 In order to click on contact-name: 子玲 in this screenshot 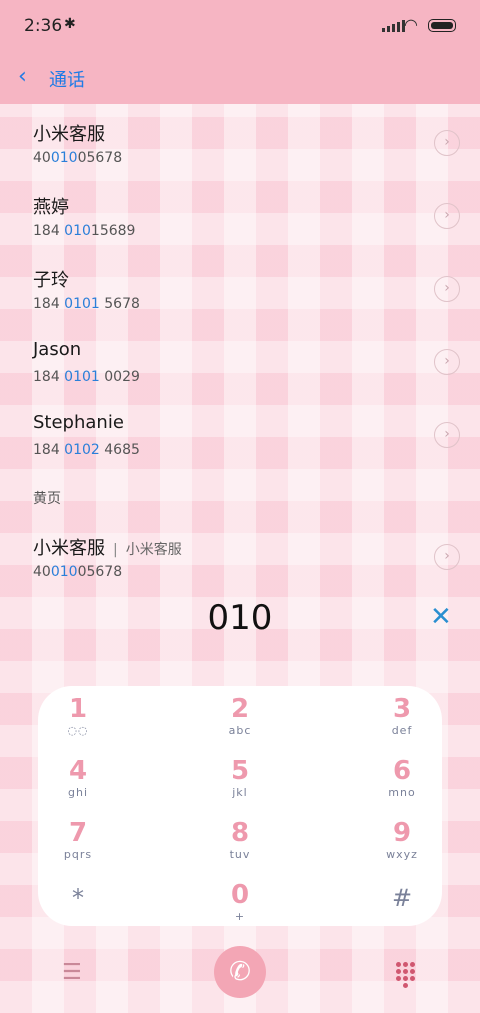, I will do `click(51, 280)`.